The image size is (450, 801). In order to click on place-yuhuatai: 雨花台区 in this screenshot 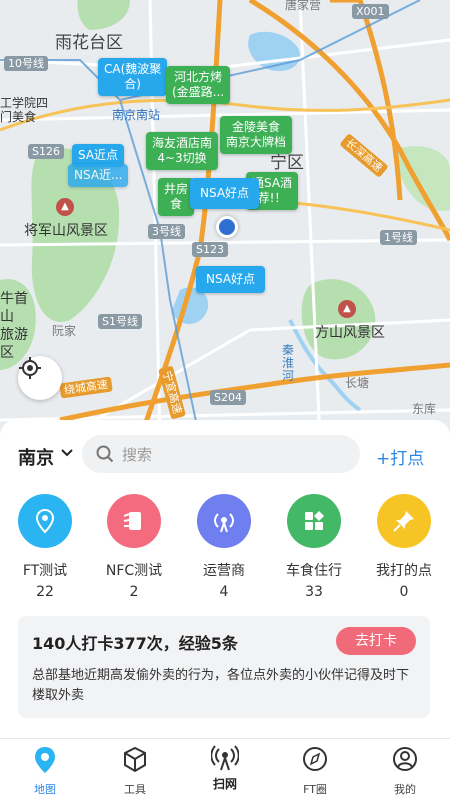, I will do `click(89, 43)`.